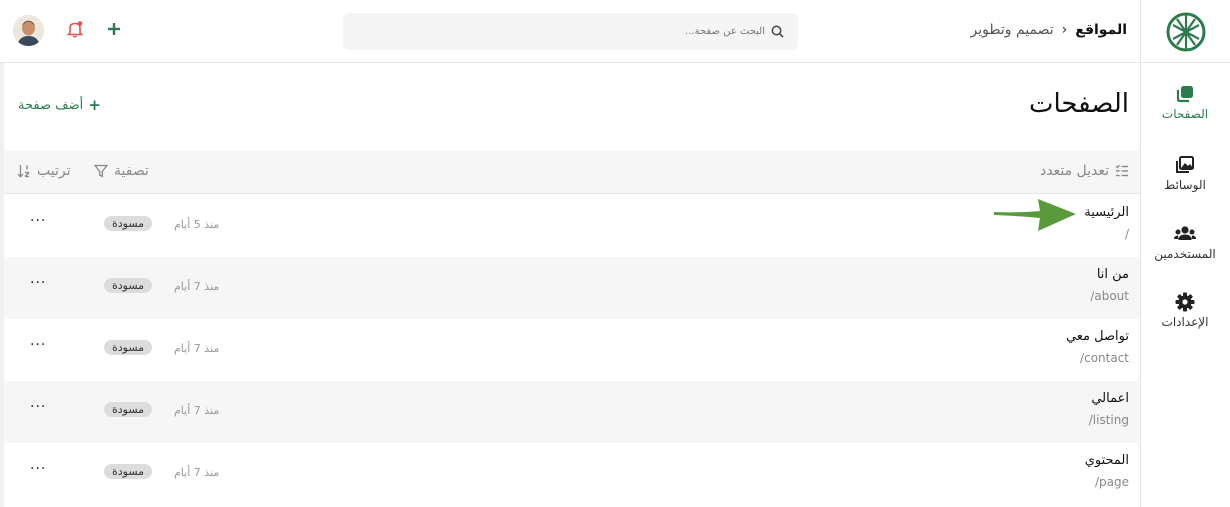 This screenshot has width=1230, height=507. What do you see at coordinates (695, 31) in the screenshot?
I see `search-input` at bounding box center [695, 31].